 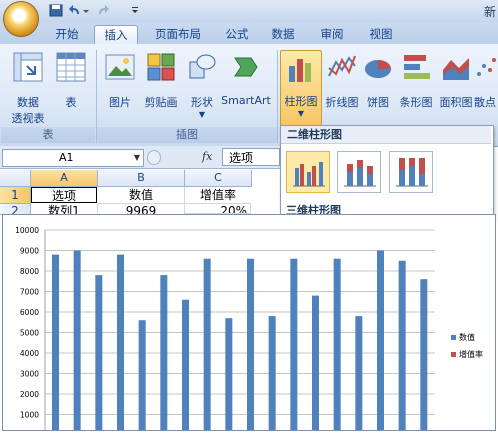 What do you see at coordinates (187, 135) in the screenshot?
I see `group-label-illustrations: 插图` at bounding box center [187, 135].